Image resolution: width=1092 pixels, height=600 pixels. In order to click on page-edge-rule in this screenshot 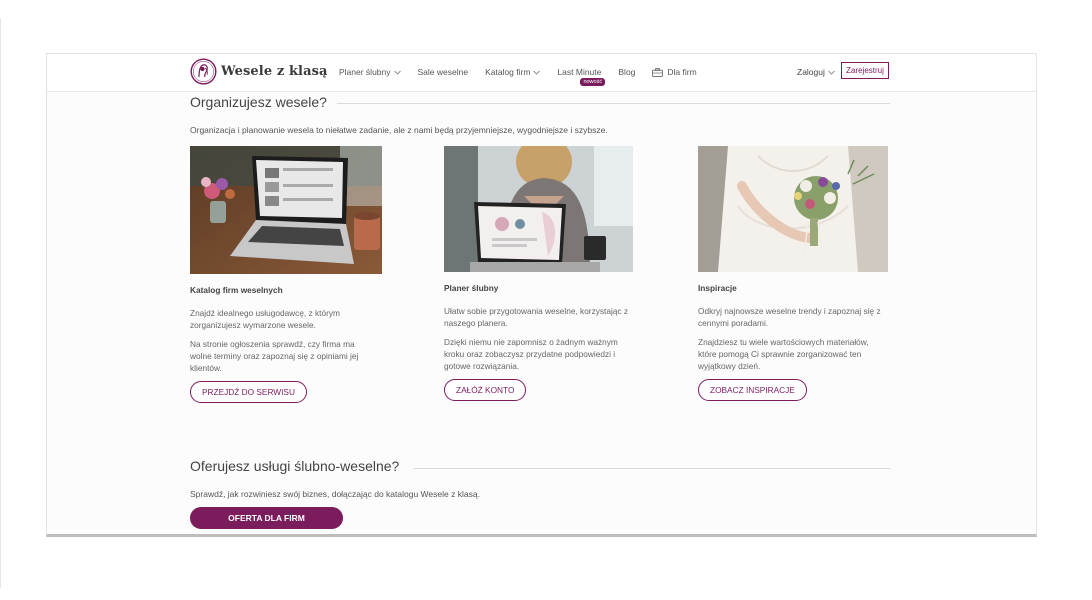, I will do `click(0, 303)`.